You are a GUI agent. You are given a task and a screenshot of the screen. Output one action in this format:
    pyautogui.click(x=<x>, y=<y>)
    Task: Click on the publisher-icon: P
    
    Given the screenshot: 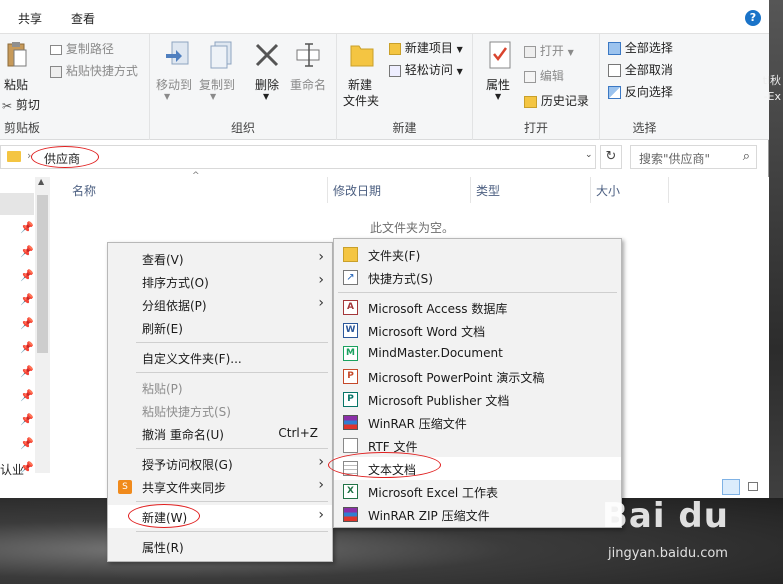 What is the action you would take?
    pyautogui.click(x=350, y=399)
    